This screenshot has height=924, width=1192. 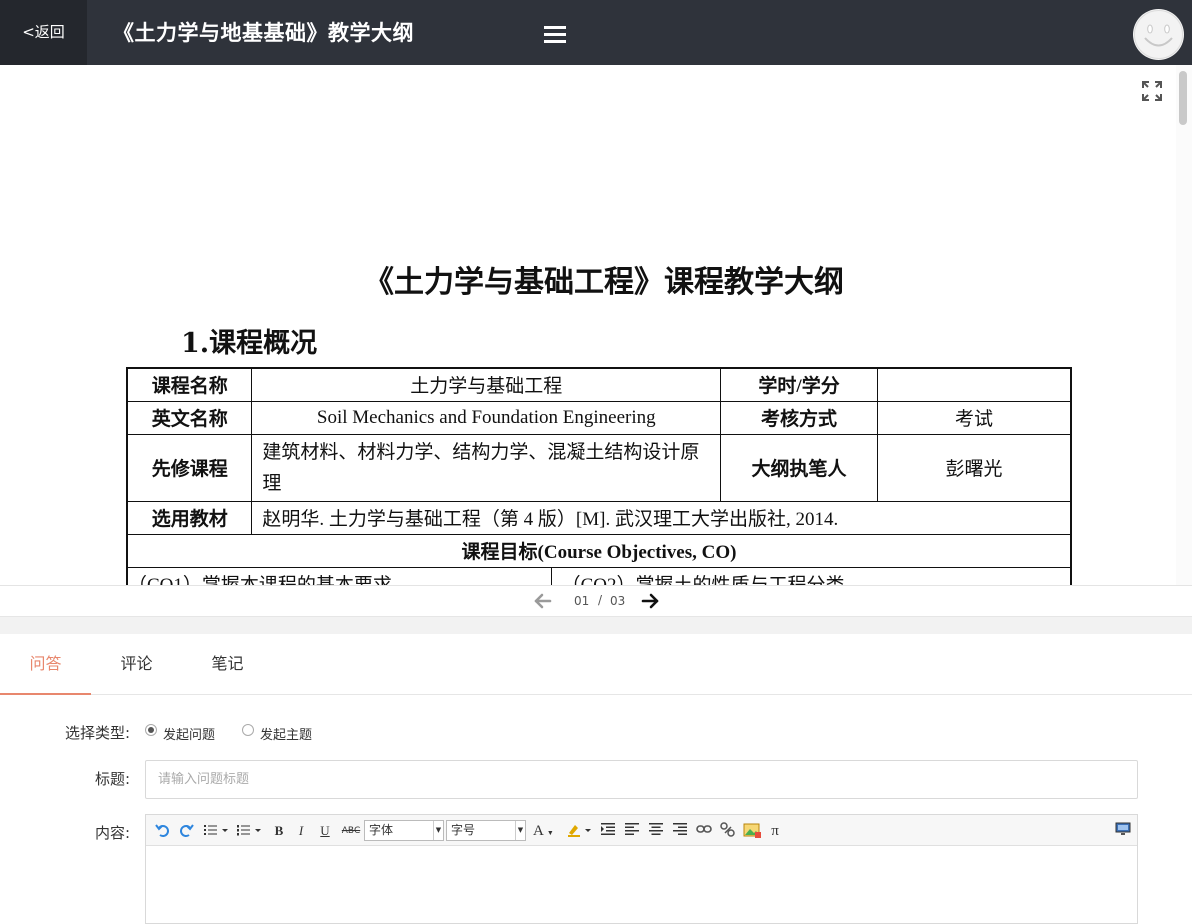 What do you see at coordinates (1123, 831) in the screenshot?
I see `source-view-icon` at bounding box center [1123, 831].